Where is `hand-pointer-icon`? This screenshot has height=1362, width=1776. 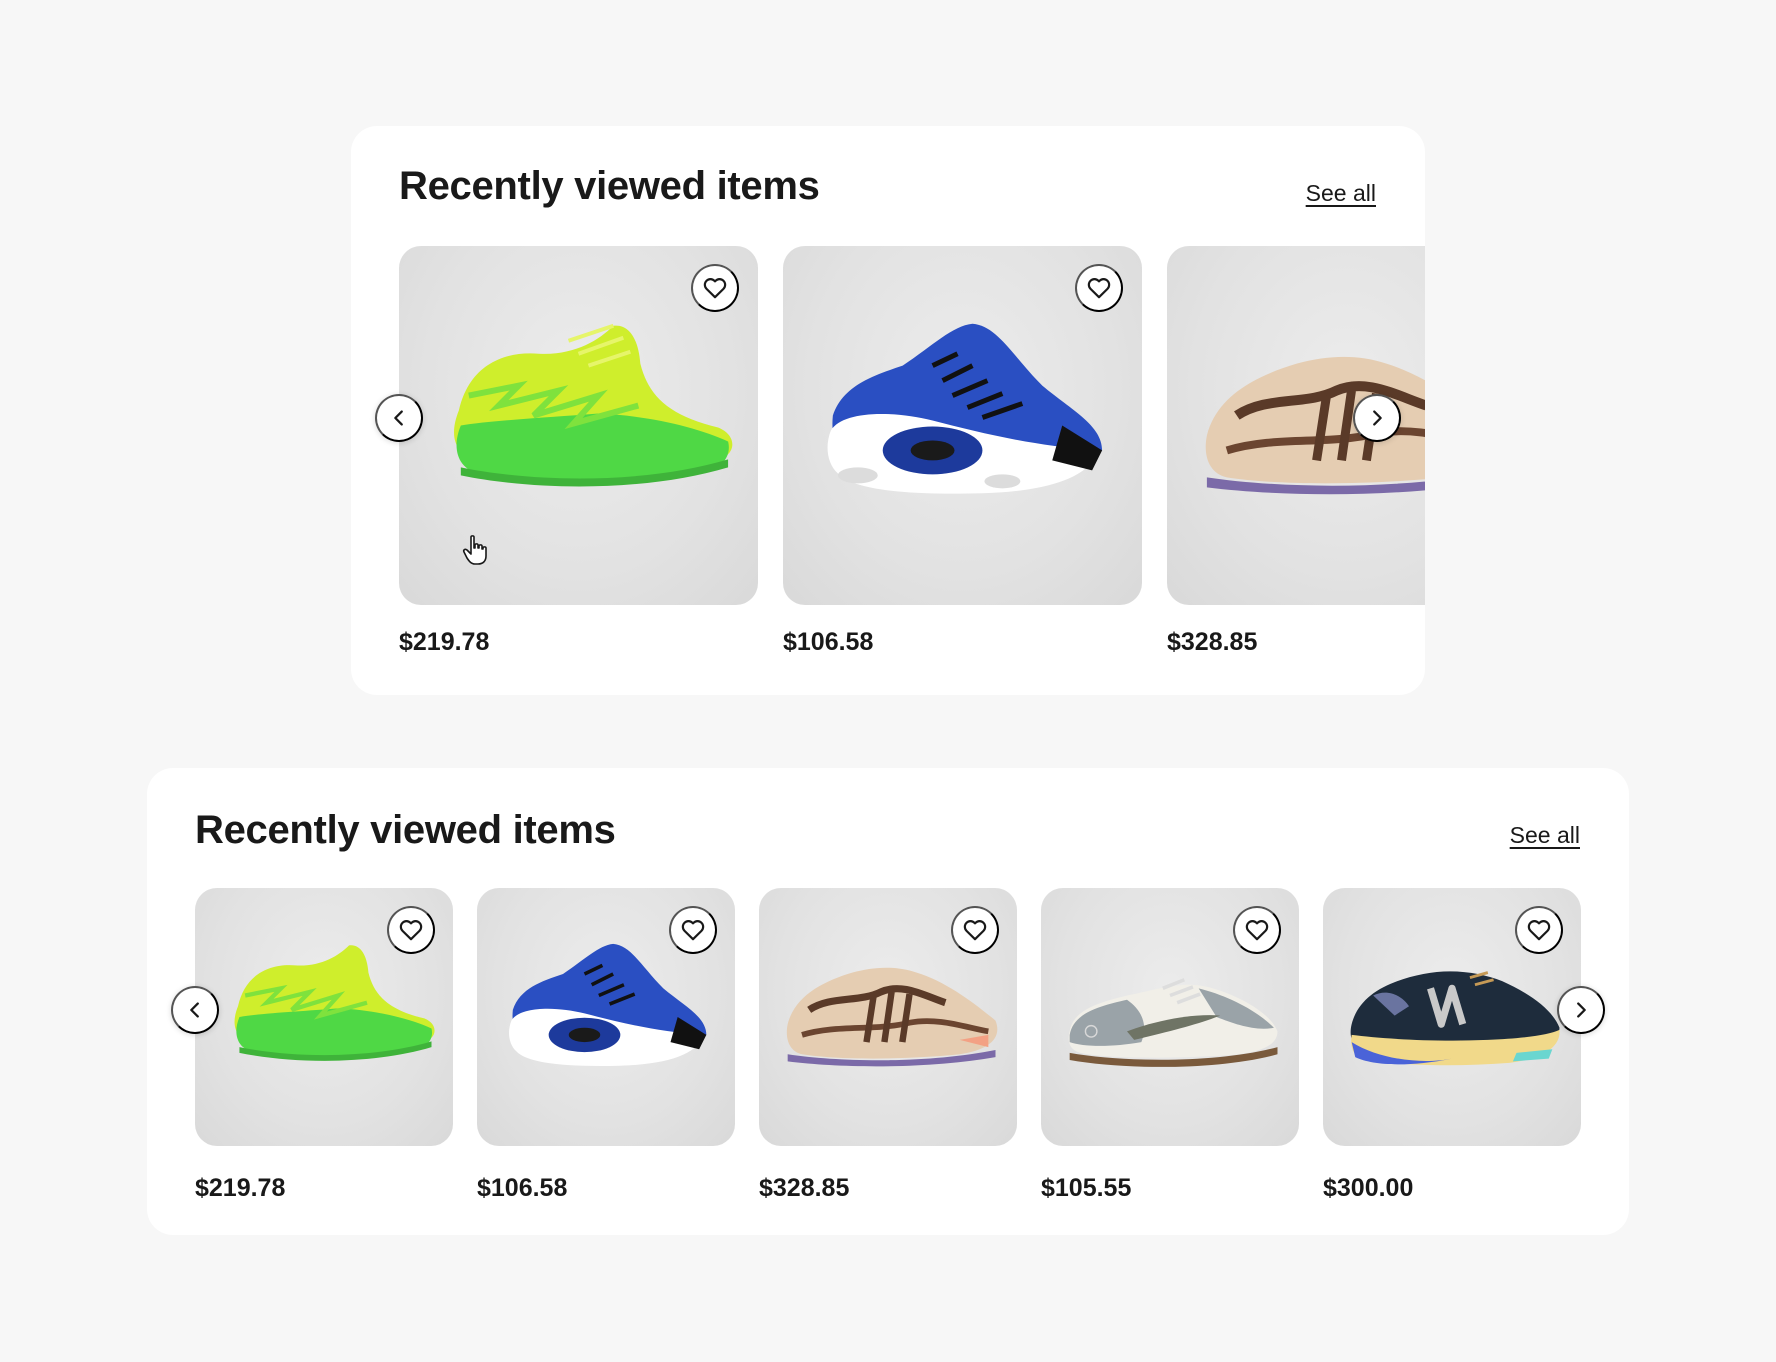 hand-pointer-icon is located at coordinates (474, 550).